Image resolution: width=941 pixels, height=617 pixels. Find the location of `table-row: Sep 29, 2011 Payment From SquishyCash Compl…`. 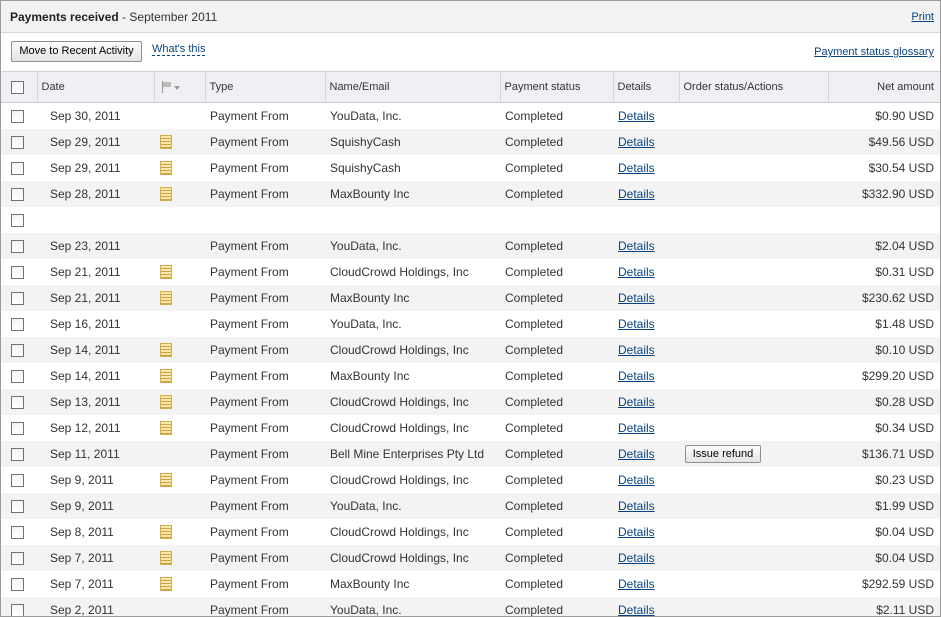

table-row: Sep 29, 2011 Payment From SquishyCash Compl… is located at coordinates (470, 141).